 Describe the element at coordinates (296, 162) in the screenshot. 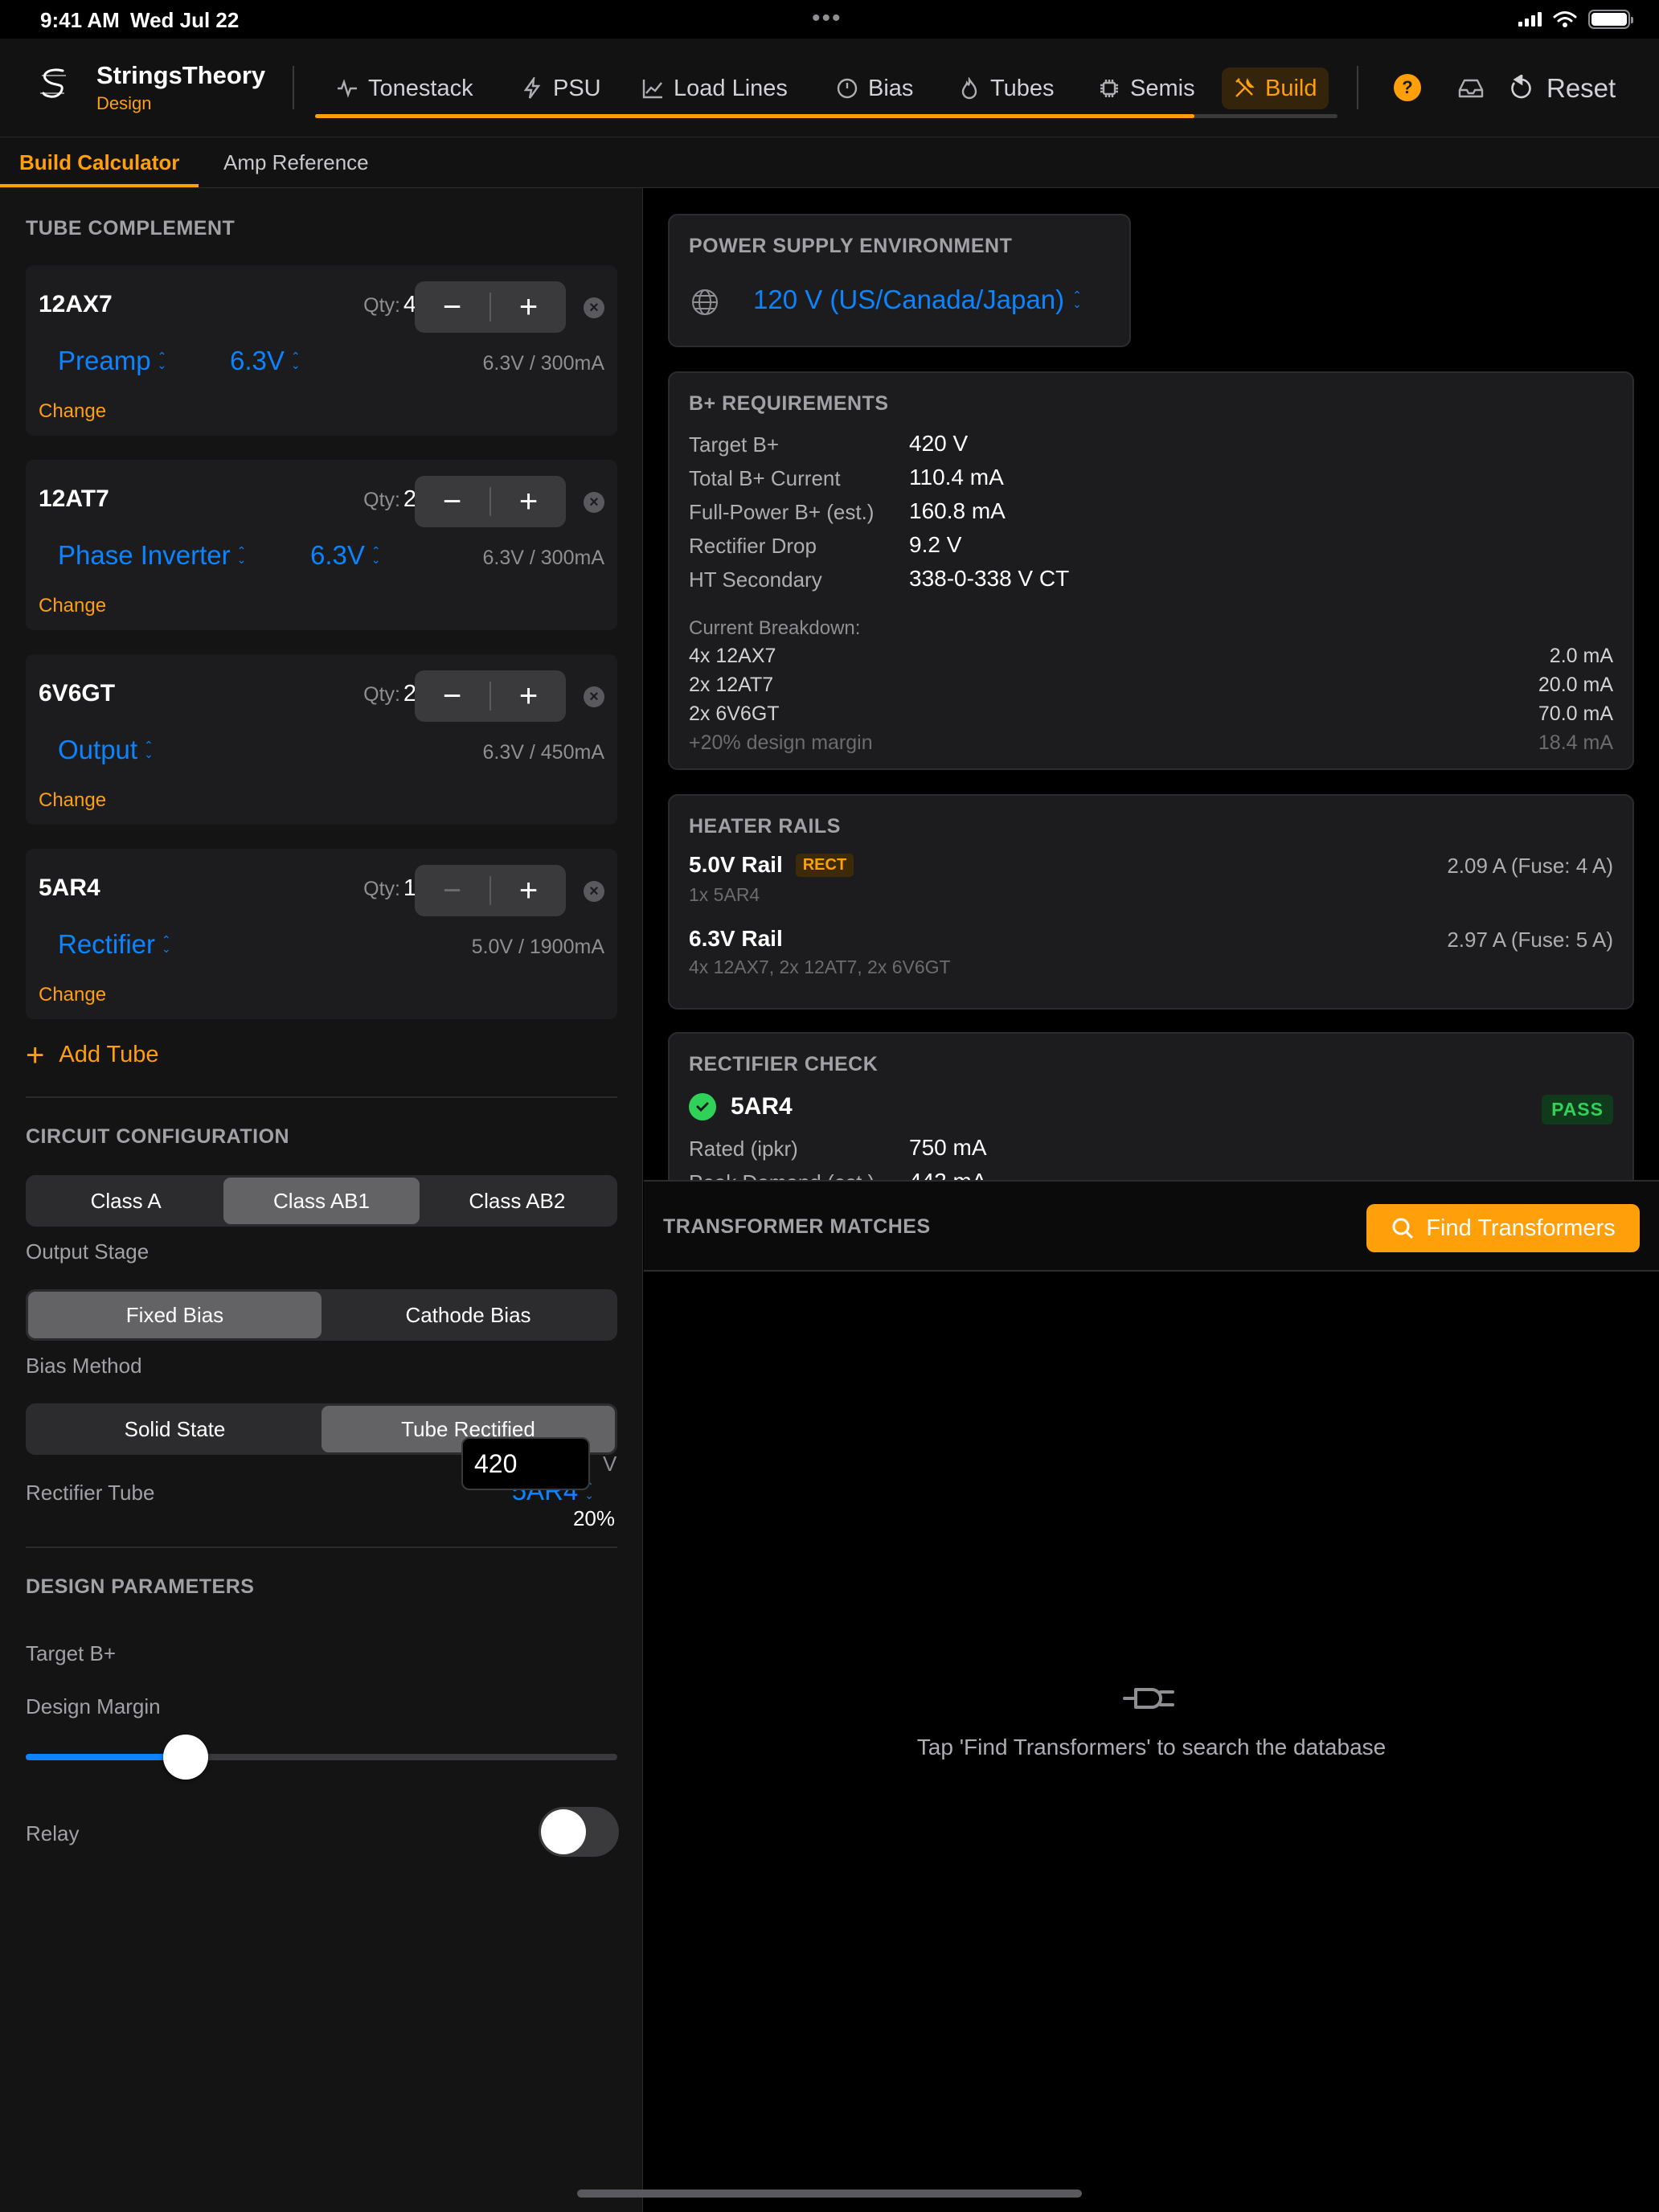

I see `tab-amp-reference: Amp Reference` at that location.